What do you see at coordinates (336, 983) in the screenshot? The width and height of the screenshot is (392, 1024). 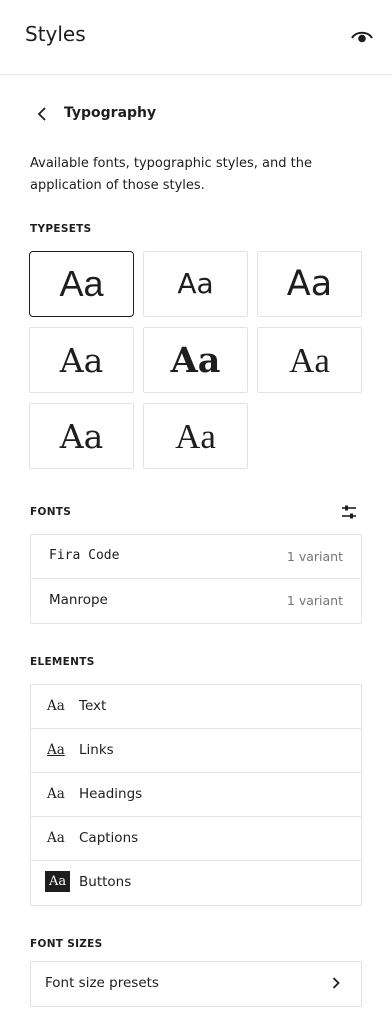 I see `chevron-right-icon` at bounding box center [336, 983].